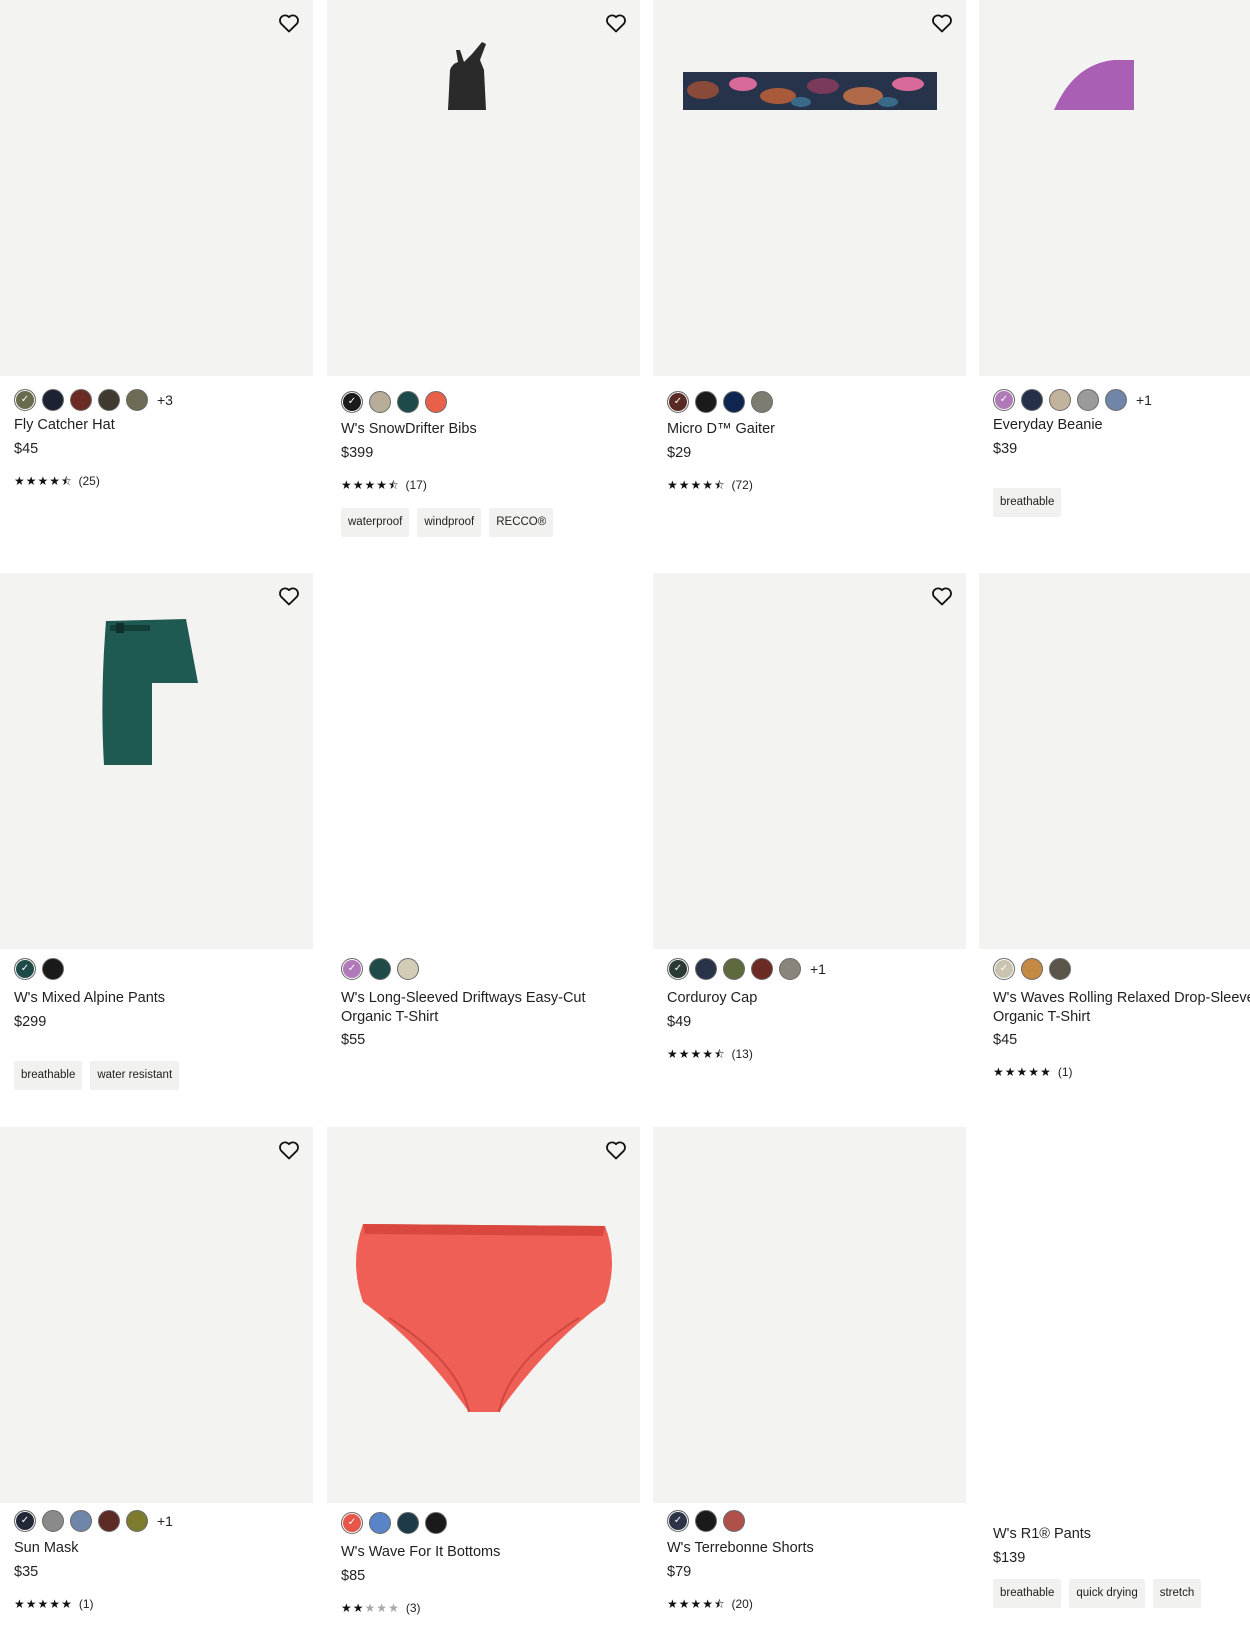 This screenshot has height=1636, width=1250. Describe the element at coordinates (710, 1604) in the screenshot. I see `star-rating: ★ ★ ★ ★ ⯪ (20)` at that location.